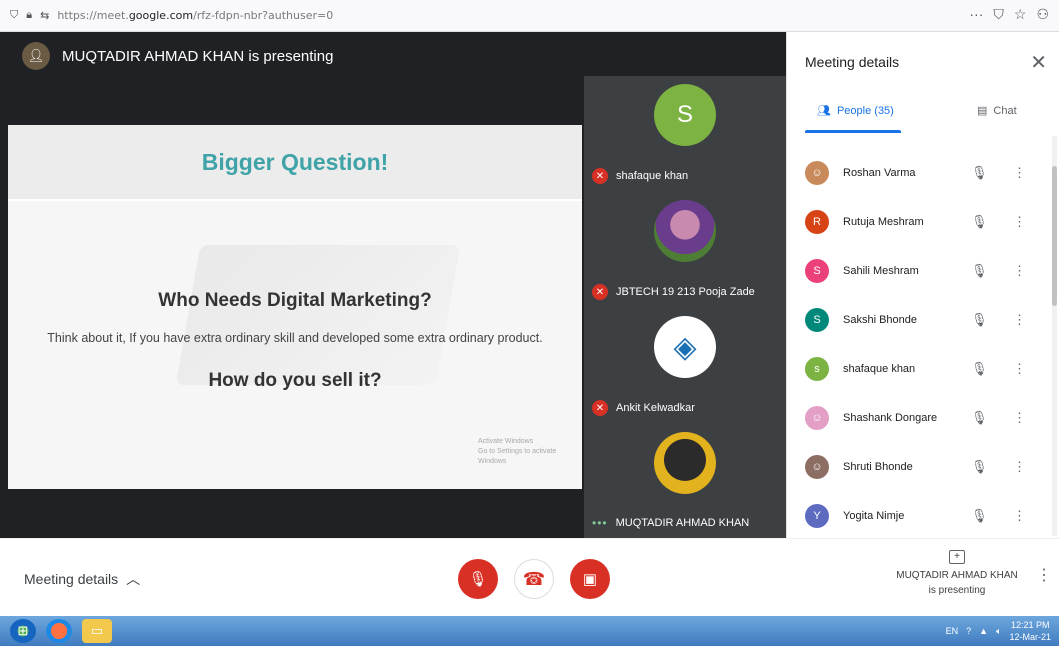  Describe the element at coordinates (82, 579) in the screenshot. I see `meeting-details-button: Meeting details ︿` at that location.